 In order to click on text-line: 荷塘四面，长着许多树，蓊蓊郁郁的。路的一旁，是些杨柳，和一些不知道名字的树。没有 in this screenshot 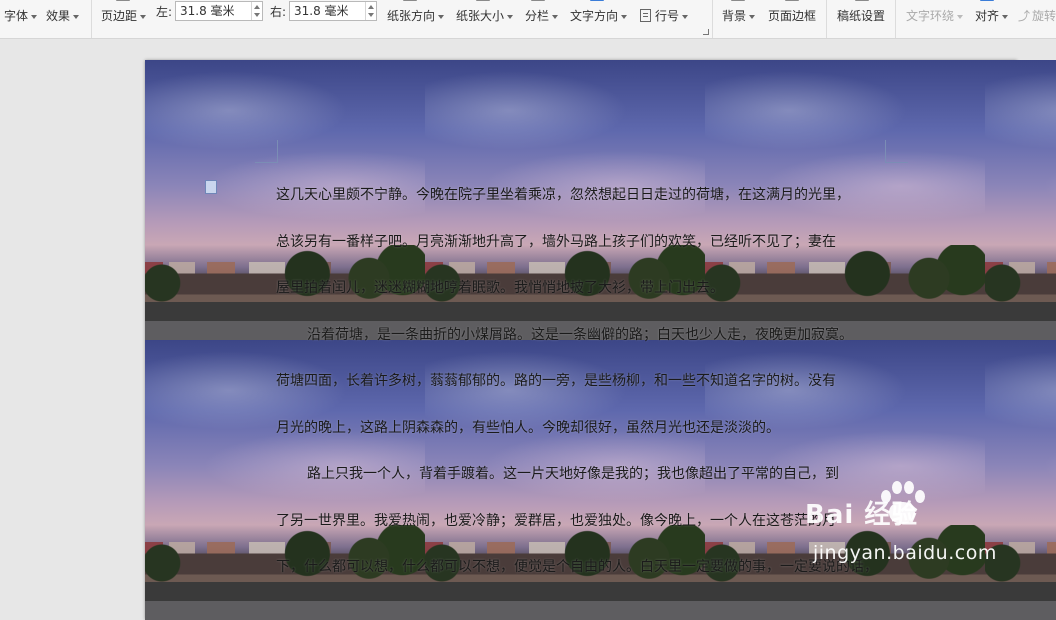, I will do `click(586, 381)`.